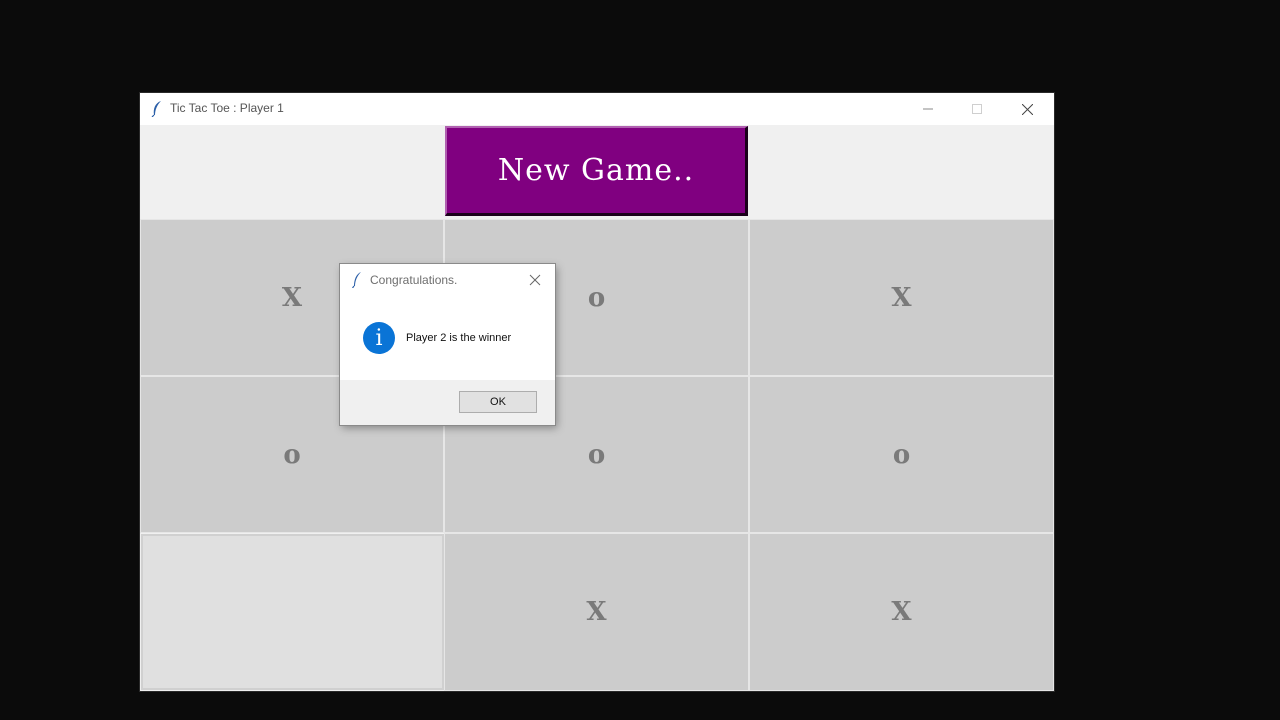 Image resolution: width=1280 pixels, height=720 pixels. I want to click on close-button, so click(1027, 109).